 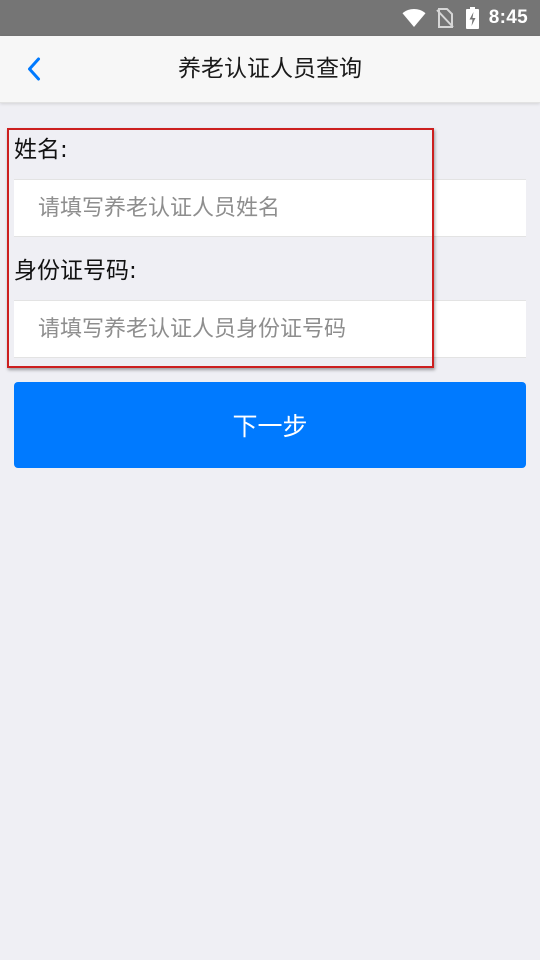 I want to click on name-input-container, so click(x=270, y=208).